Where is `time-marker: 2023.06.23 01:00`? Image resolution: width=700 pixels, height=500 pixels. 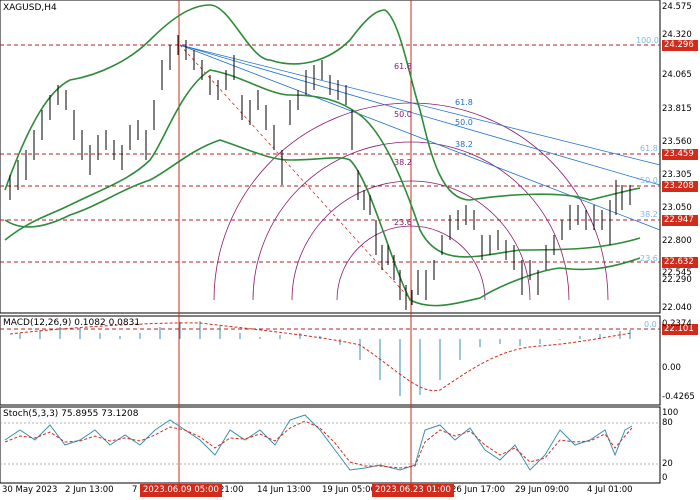 time-marker: 2023.06.23 01:00 is located at coordinates (413, 490).